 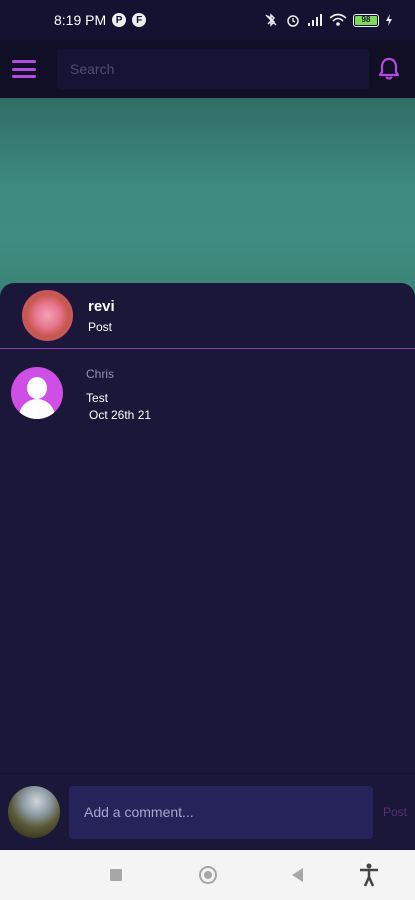 I want to click on top-app-bar: Search, so click(x=207, y=69).